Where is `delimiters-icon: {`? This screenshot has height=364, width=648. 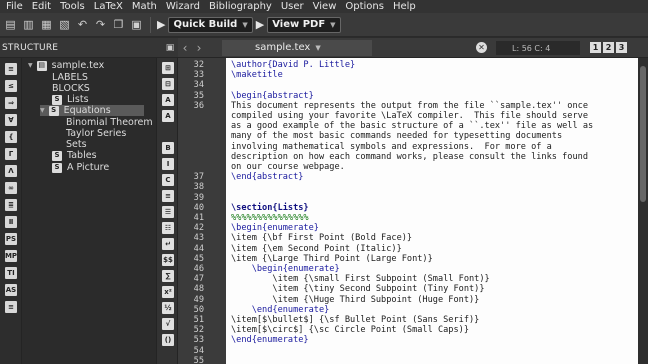 delimiters-icon: { is located at coordinates (11, 137).